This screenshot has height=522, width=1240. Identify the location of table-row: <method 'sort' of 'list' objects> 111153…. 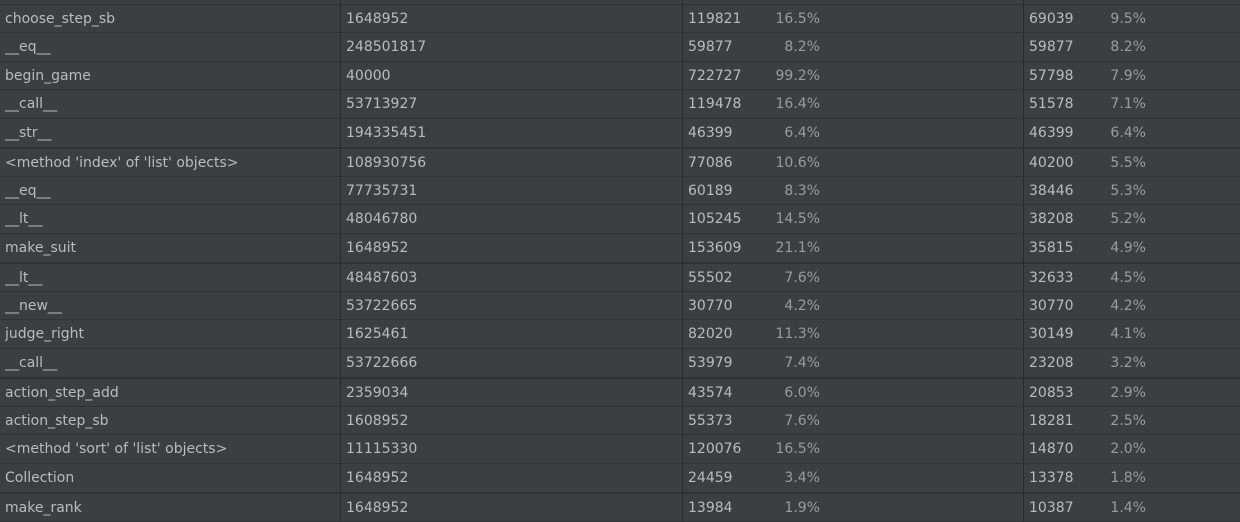
(620, 449).